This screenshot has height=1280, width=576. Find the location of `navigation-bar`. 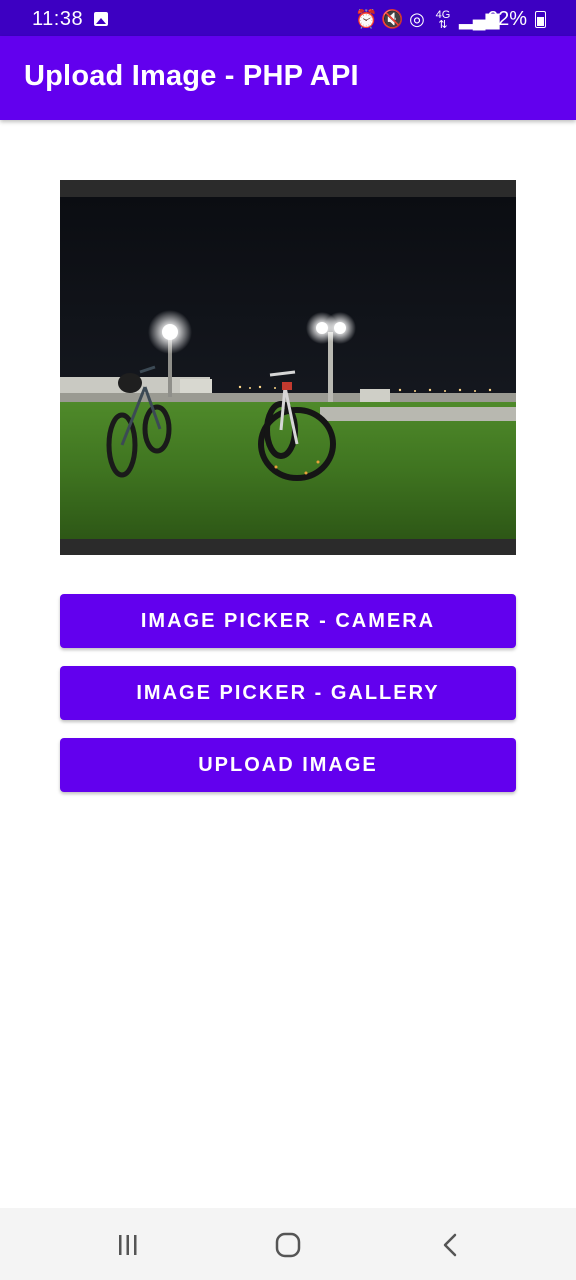

navigation-bar is located at coordinates (288, 1244).